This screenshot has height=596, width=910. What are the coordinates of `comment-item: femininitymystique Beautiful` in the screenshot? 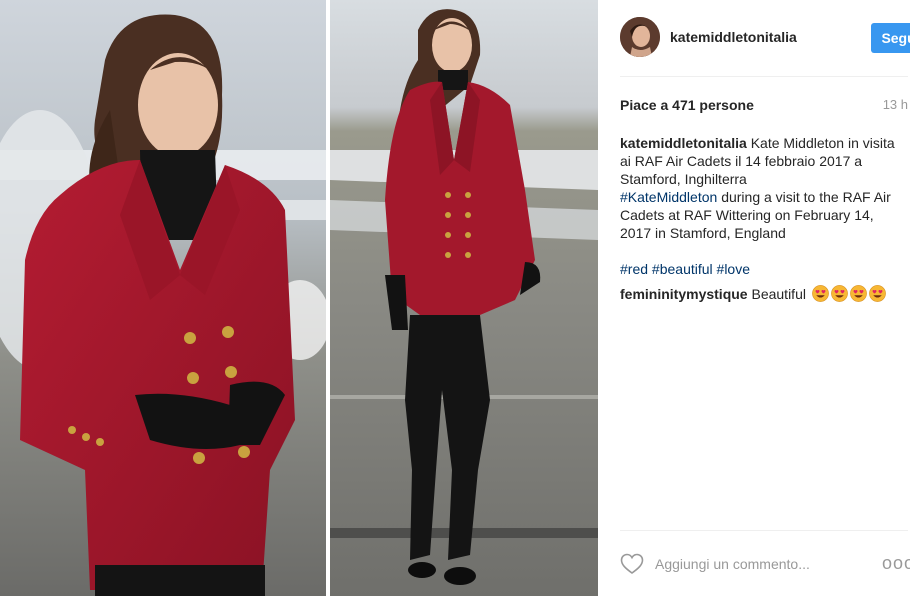 It's located at (764, 294).